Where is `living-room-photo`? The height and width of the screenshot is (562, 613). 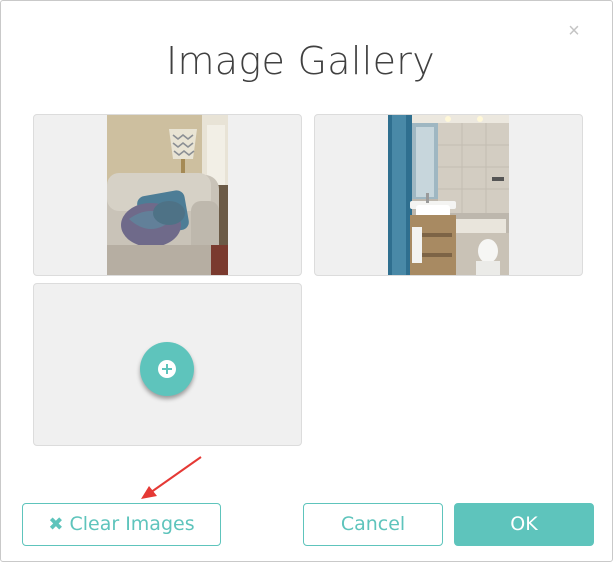
living-room-photo is located at coordinates (167, 195).